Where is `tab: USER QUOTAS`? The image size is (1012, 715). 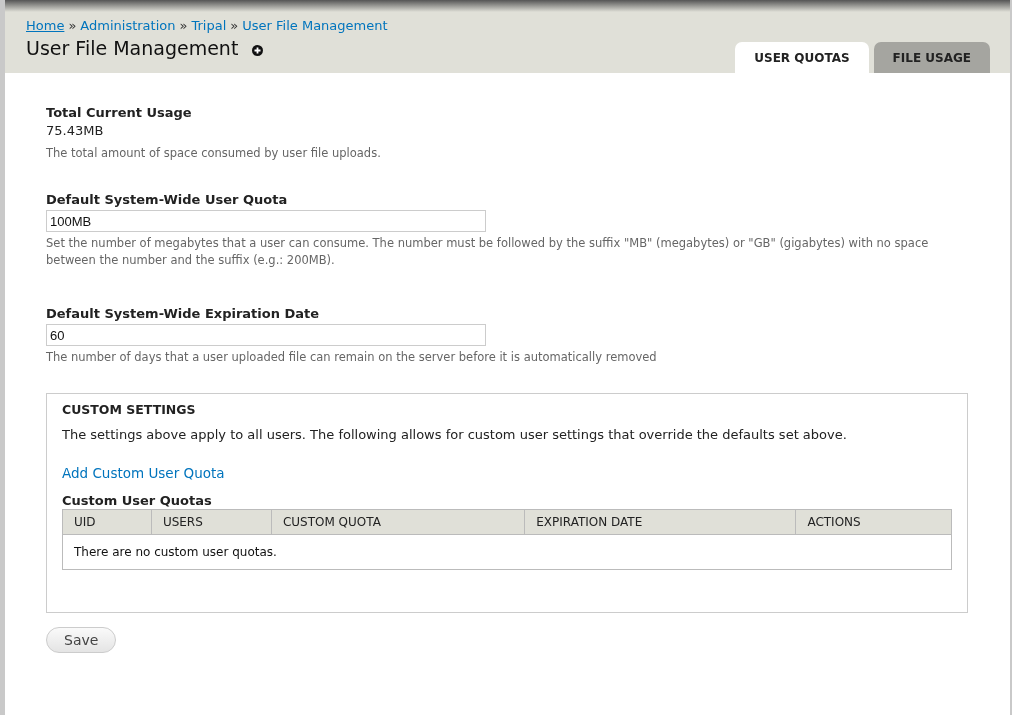
tab: USER QUOTAS is located at coordinates (802, 57).